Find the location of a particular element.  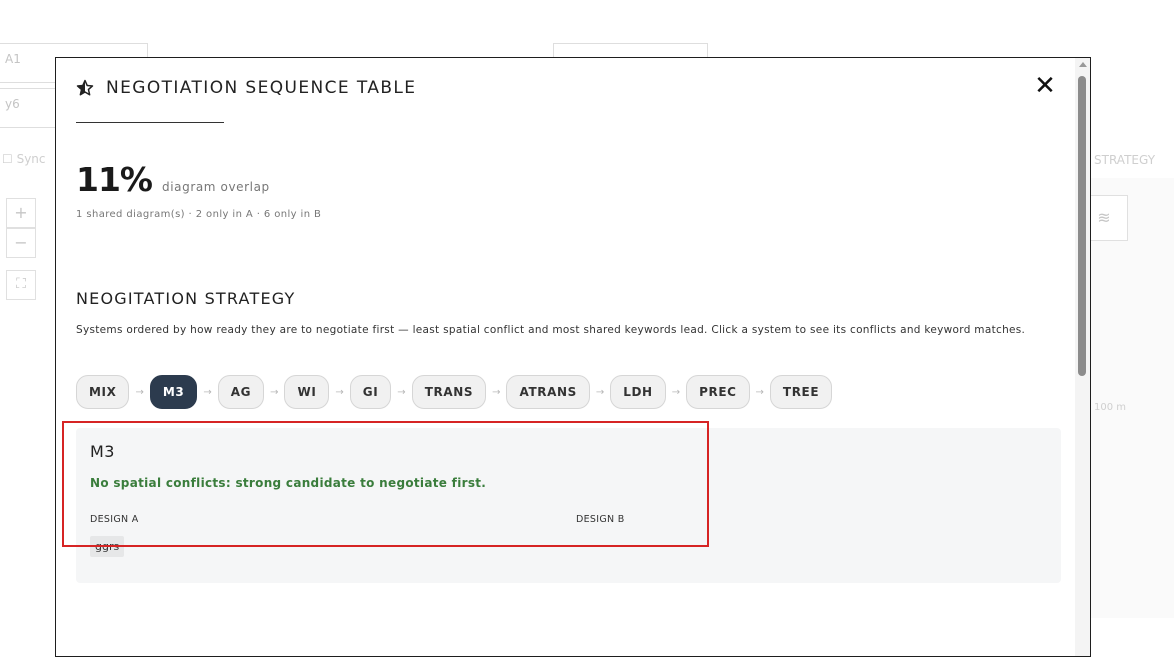

overlap-summary: 11% diagram overlap is located at coordinates (173, 179).